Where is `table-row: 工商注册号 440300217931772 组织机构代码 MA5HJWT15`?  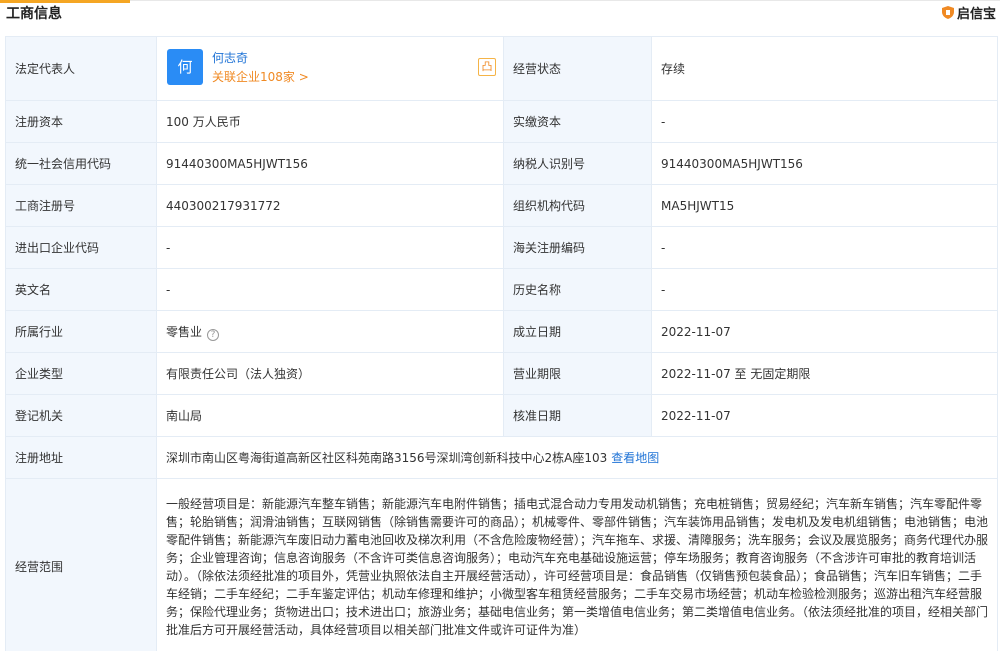
table-row: 工商注册号 440300217931772 组织机构代码 MA5HJWT15 is located at coordinates (501, 205).